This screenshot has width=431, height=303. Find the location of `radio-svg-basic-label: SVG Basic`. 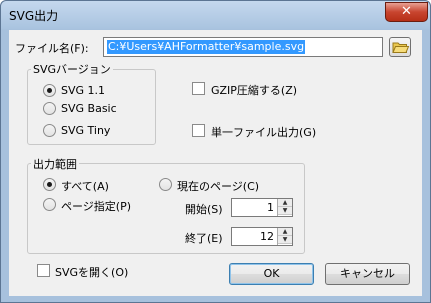

radio-svg-basic-label: SVG Basic is located at coordinates (89, 108).